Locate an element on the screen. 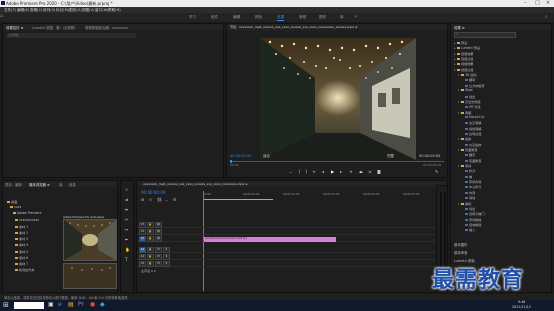 The height and width of the screenshot is (311, 554). media-thumbnail is located at coordinates (90, 240).